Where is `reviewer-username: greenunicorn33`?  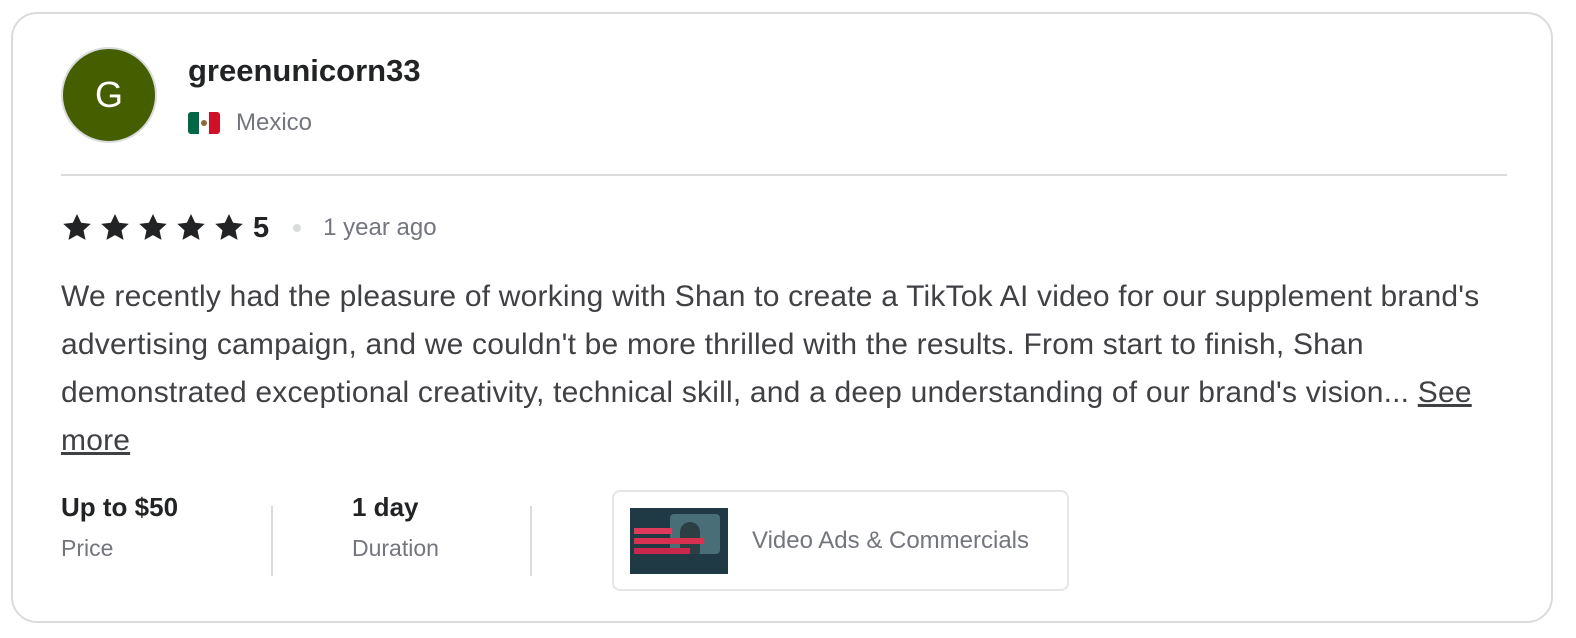 reviewer-username: greenunicorn33 is located at coordinates (304, 71).